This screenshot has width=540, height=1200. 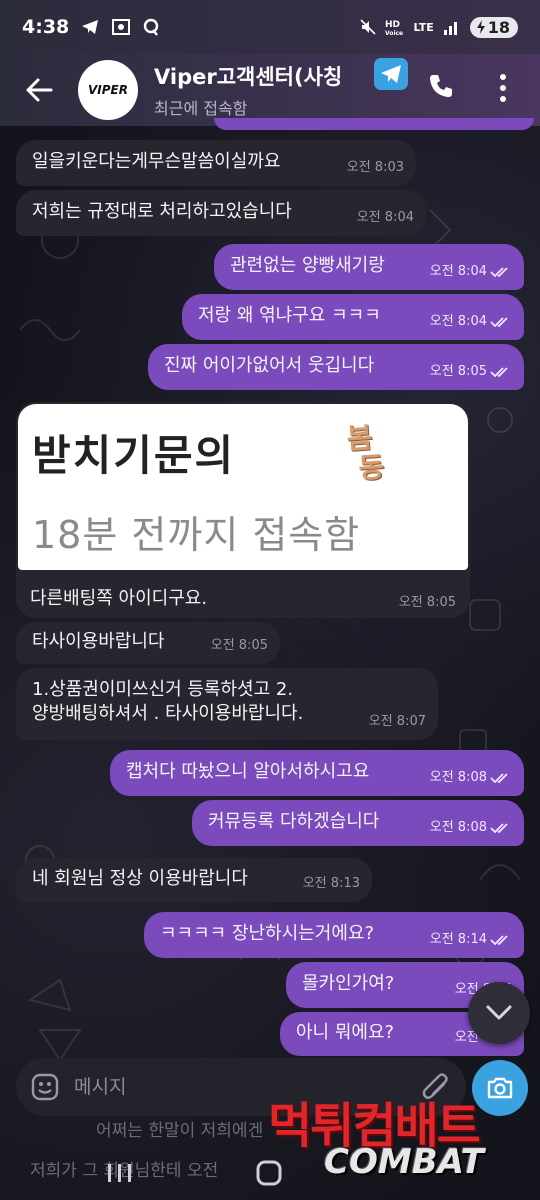 I want to click on call-button, so click(x=441, y=86).